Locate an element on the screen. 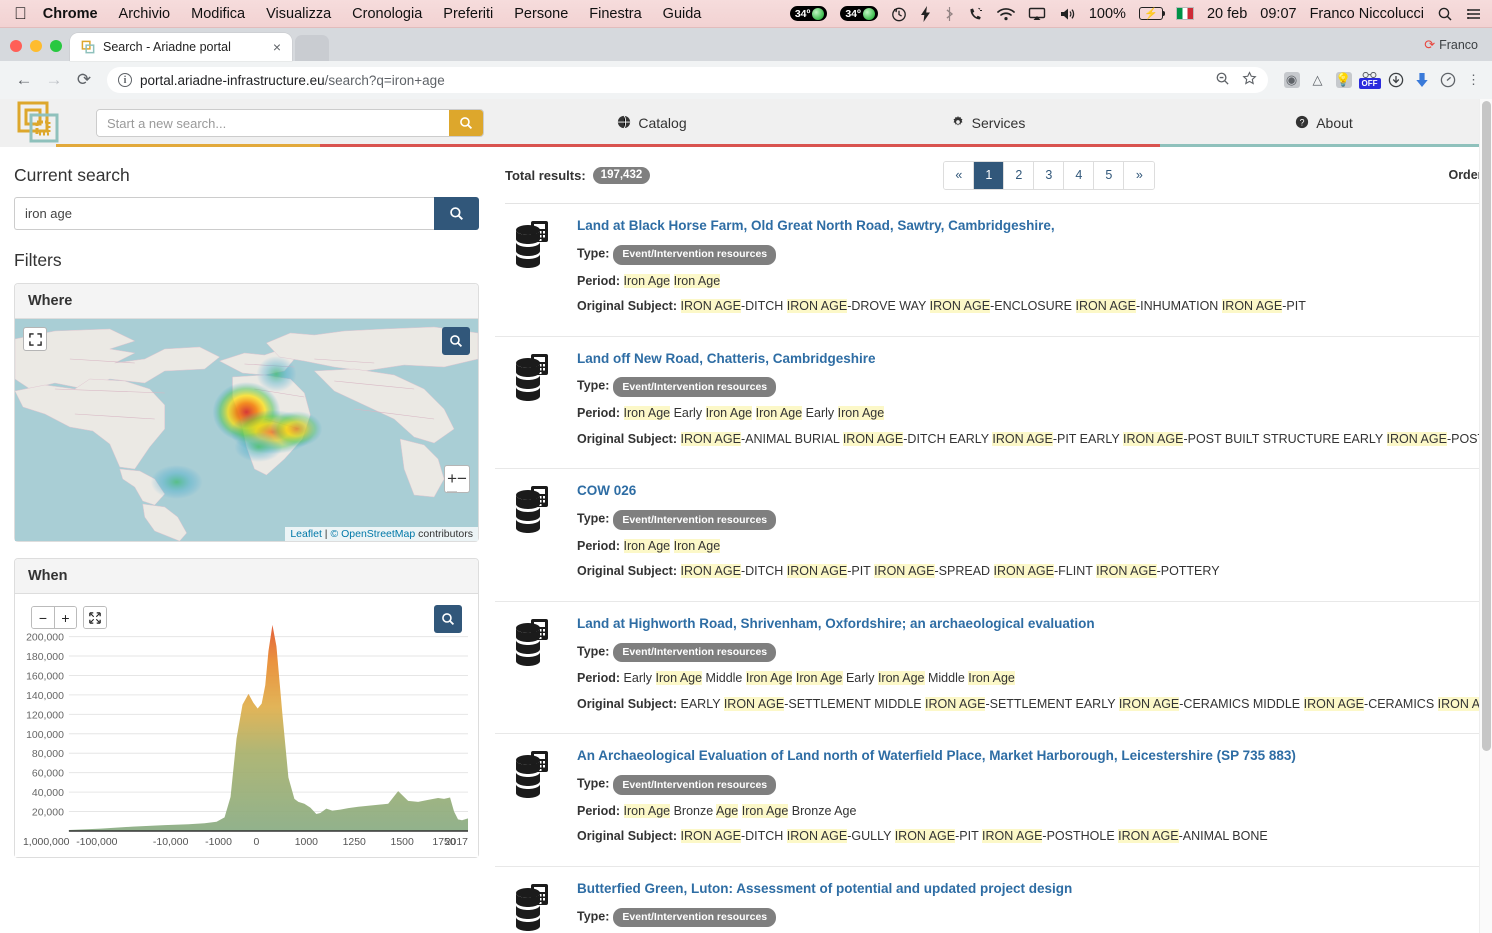 The image size is (1492, 933). download-arrow-icon is located at coordinates (1395, 80).